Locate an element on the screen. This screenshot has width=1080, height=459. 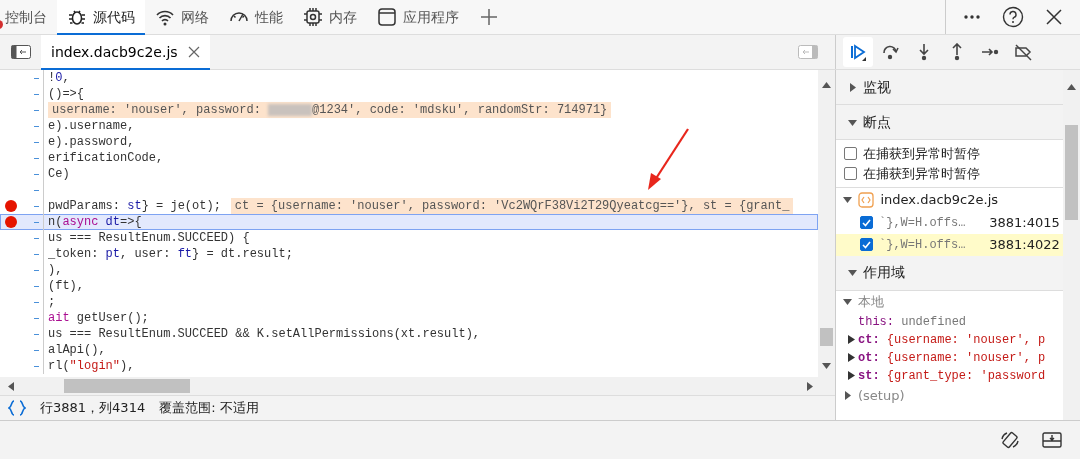
help-icon is located at coordinates (1013, 17).